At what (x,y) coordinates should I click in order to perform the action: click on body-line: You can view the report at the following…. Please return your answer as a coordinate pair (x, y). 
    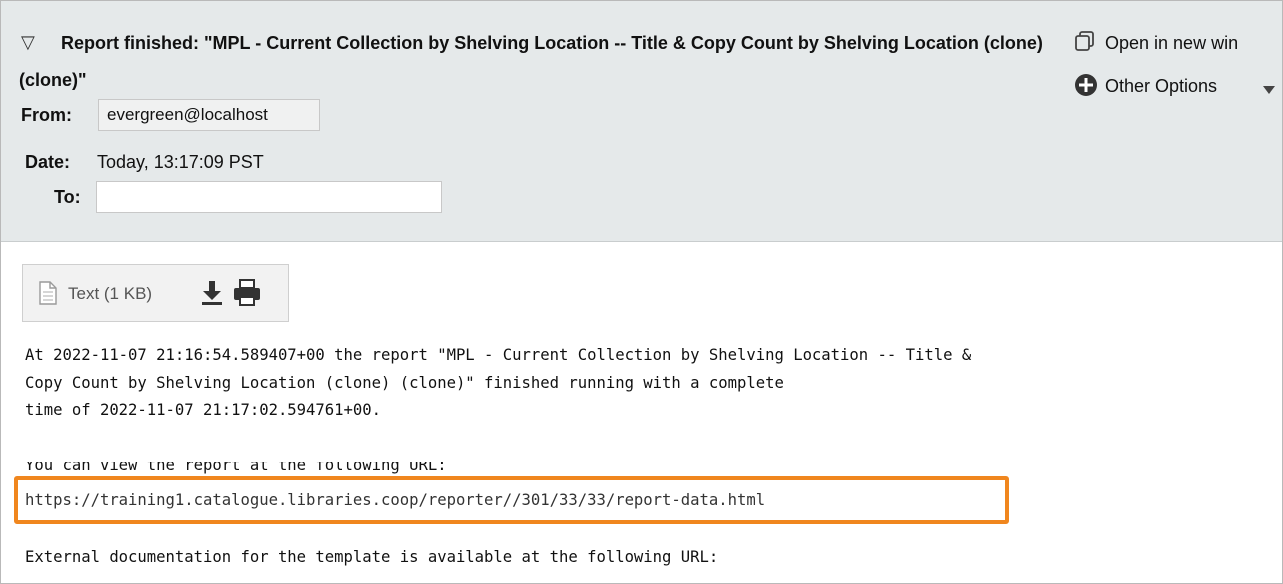
    Looking at the image, I should click on (236, 465).